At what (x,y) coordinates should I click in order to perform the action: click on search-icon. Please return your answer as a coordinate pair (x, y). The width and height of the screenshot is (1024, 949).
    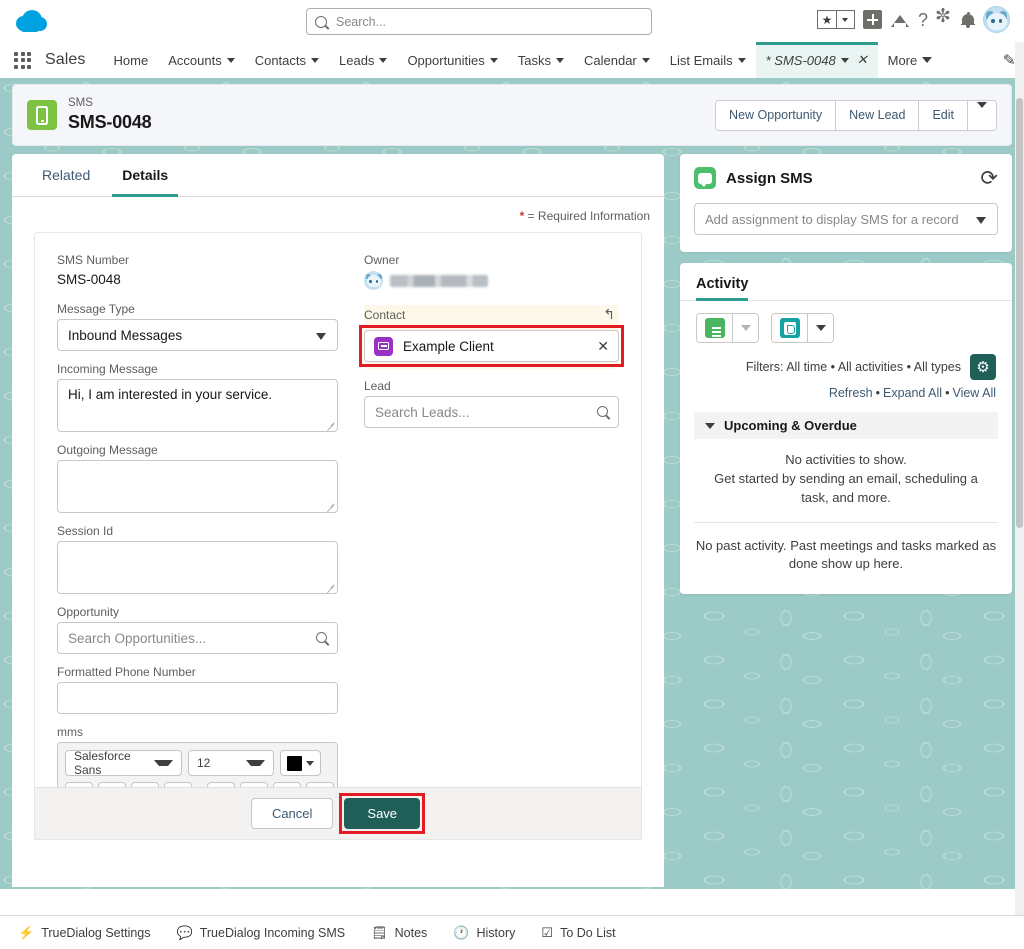
    Looking at the image, I should click on (602, 411).